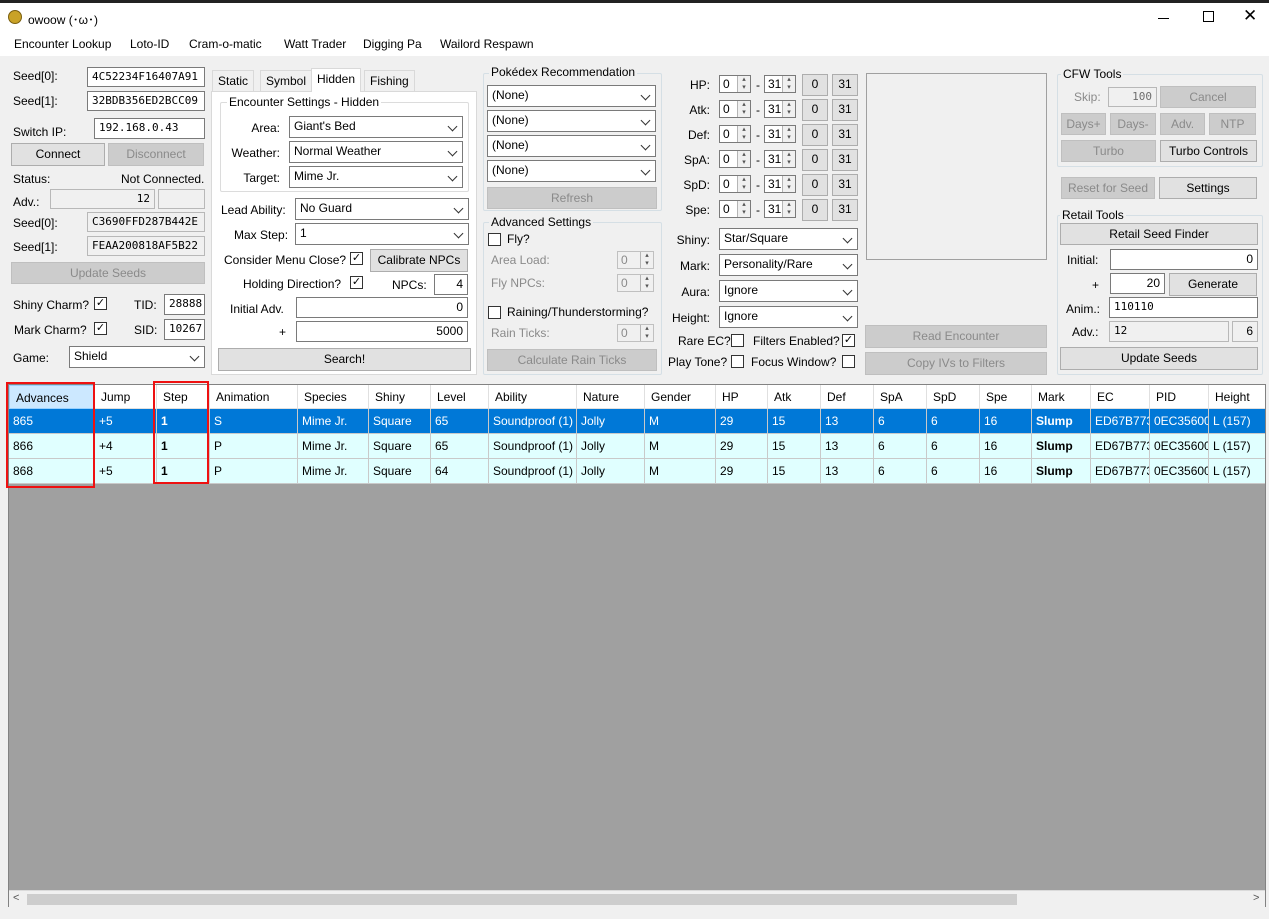  What do you see at coordinates (156, 154) in the screenshot?
I see `disconnect-button: Disconnect` at bounding box center [156, 154].